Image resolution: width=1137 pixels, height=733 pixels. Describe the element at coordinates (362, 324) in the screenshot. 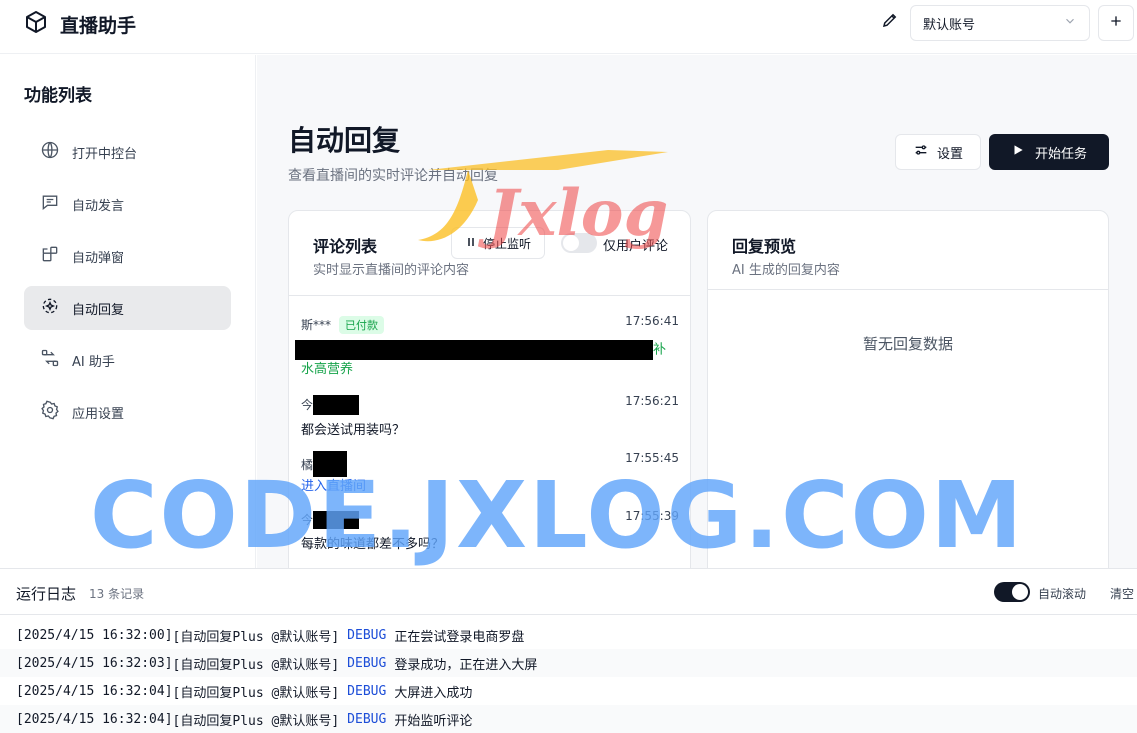

I see `paid-badge: 已付款` at that location.